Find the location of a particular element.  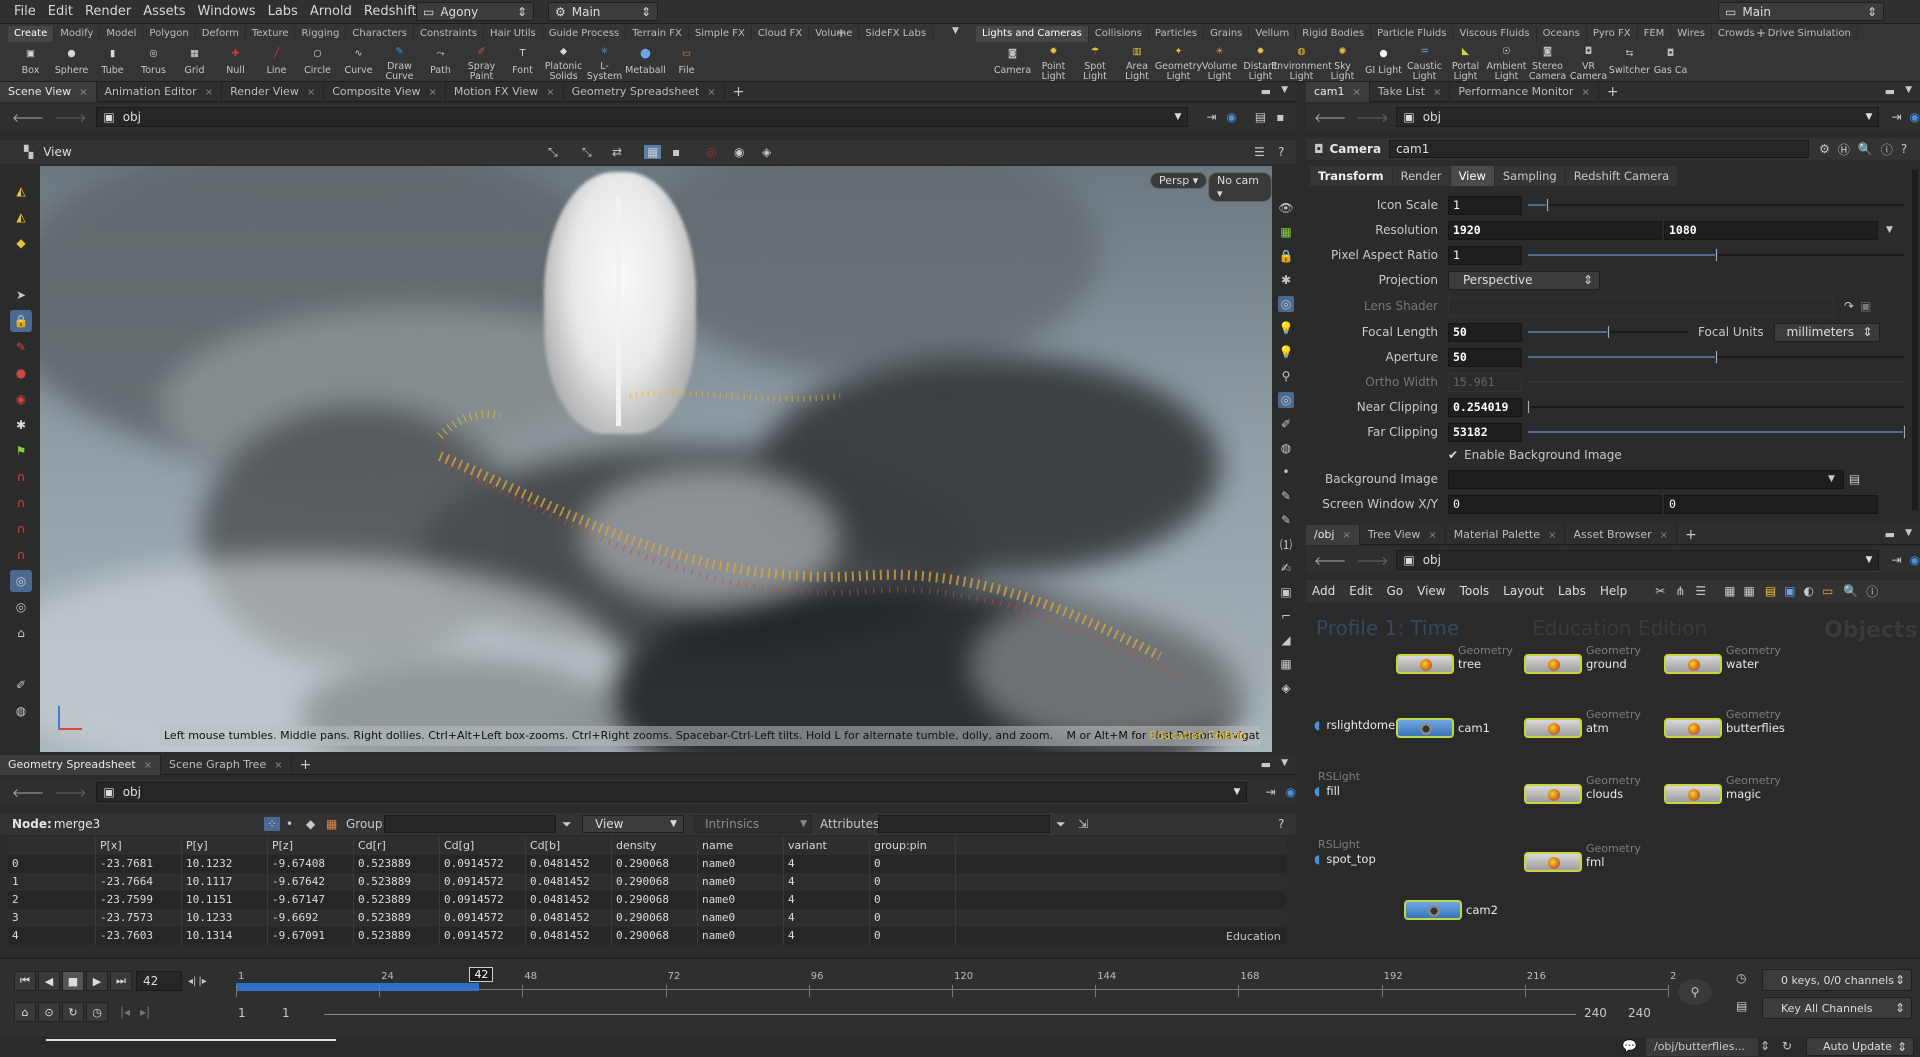

shelf-tool-file: ▭ File is located at coordinates (686, 63).